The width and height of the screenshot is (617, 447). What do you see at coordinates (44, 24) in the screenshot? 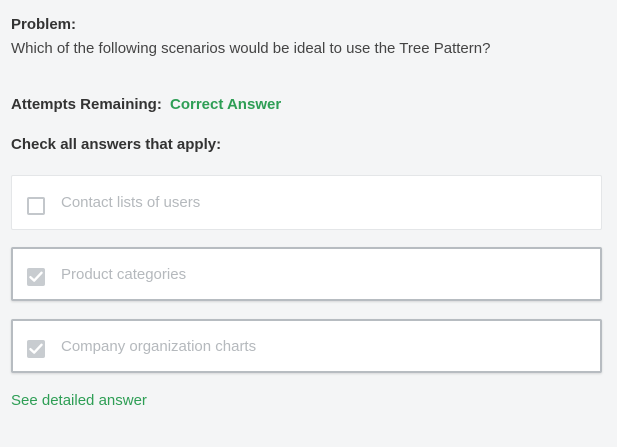
I see `problem-heading: Problem:` at bounding box center [44, 24].